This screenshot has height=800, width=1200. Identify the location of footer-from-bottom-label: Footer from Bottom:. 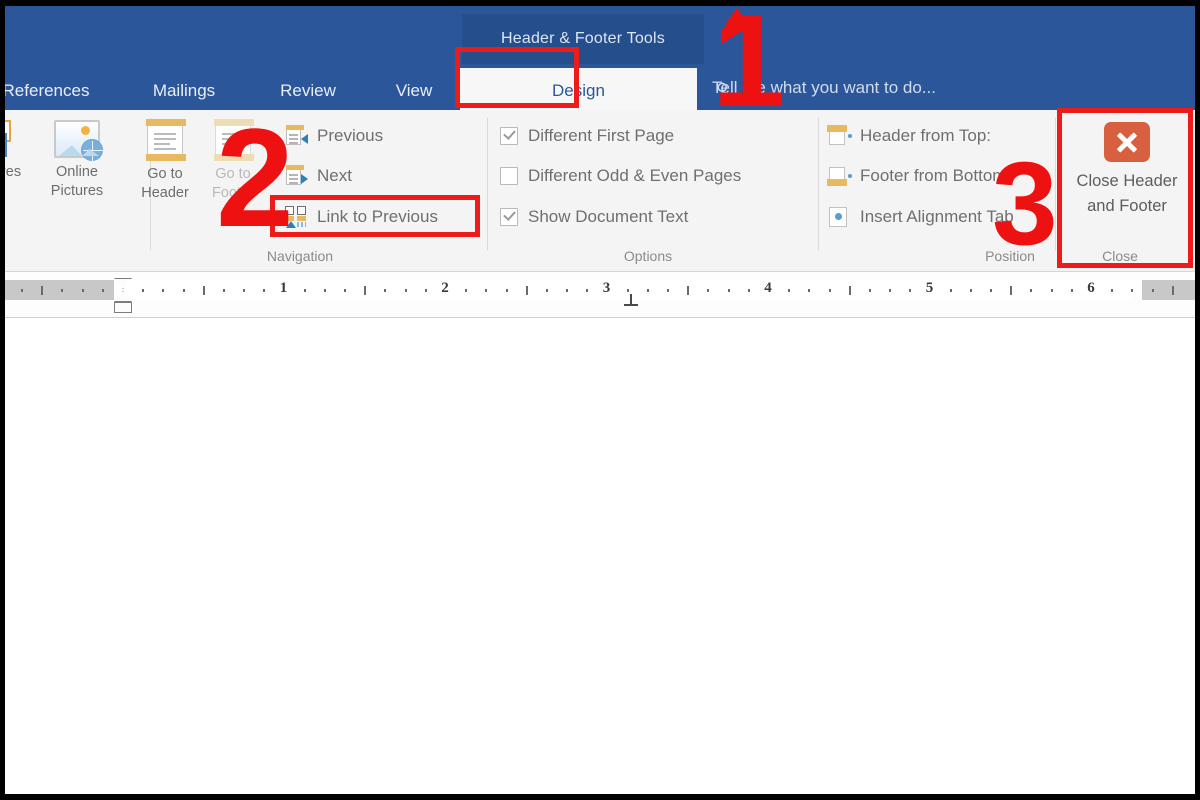
(936, 175).